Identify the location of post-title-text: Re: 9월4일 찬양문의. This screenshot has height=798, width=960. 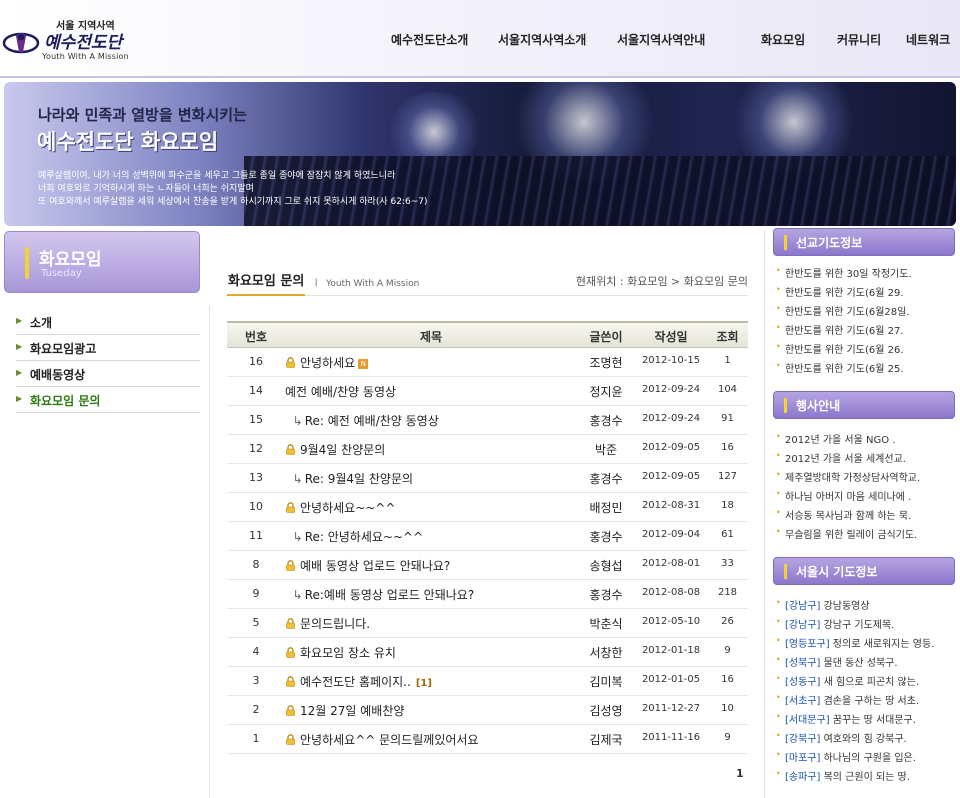
(359, 479).